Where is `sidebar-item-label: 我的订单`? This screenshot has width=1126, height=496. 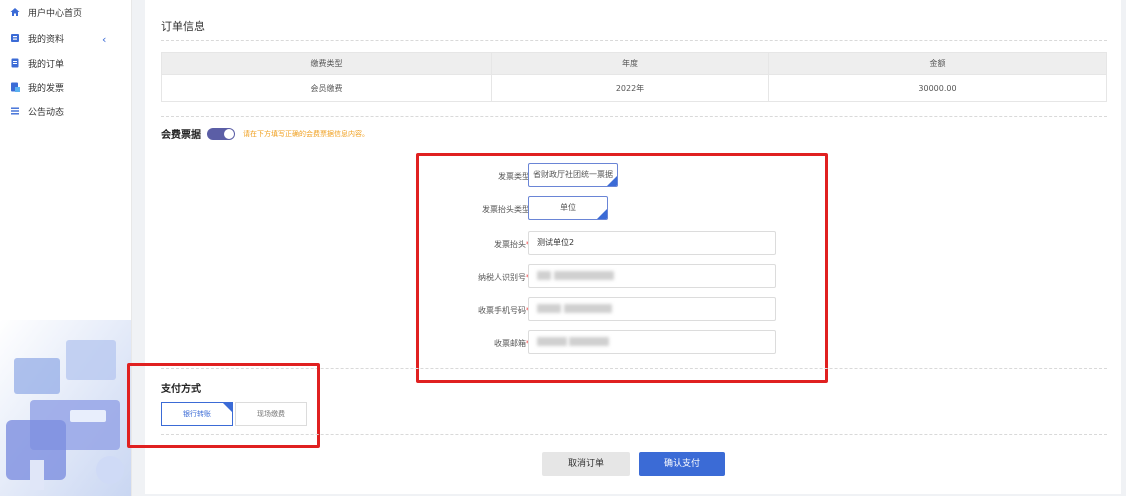
sidebar-item-label: 我的订单 is located at coordinates (46, 64).